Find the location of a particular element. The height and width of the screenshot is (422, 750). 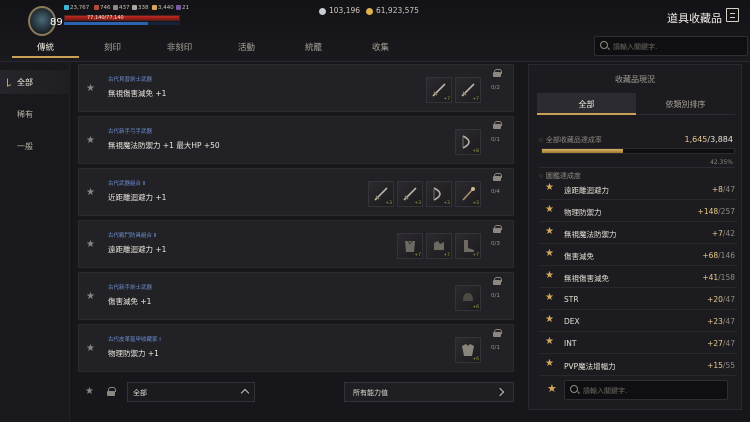

collection-category: 古代皮革盔甲收藏家 Ⅰ is located at coordinates (134, 340).